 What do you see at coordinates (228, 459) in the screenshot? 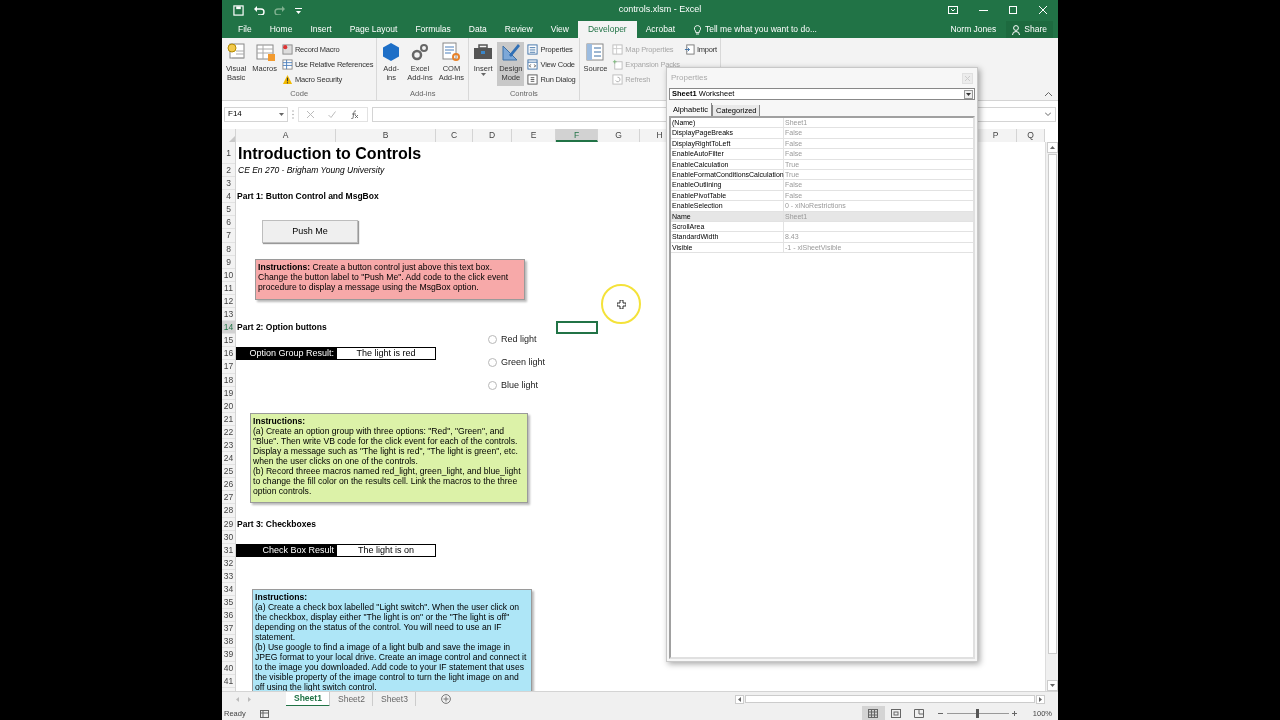
I see `row-header: 24` at bounding box center [228, 459].